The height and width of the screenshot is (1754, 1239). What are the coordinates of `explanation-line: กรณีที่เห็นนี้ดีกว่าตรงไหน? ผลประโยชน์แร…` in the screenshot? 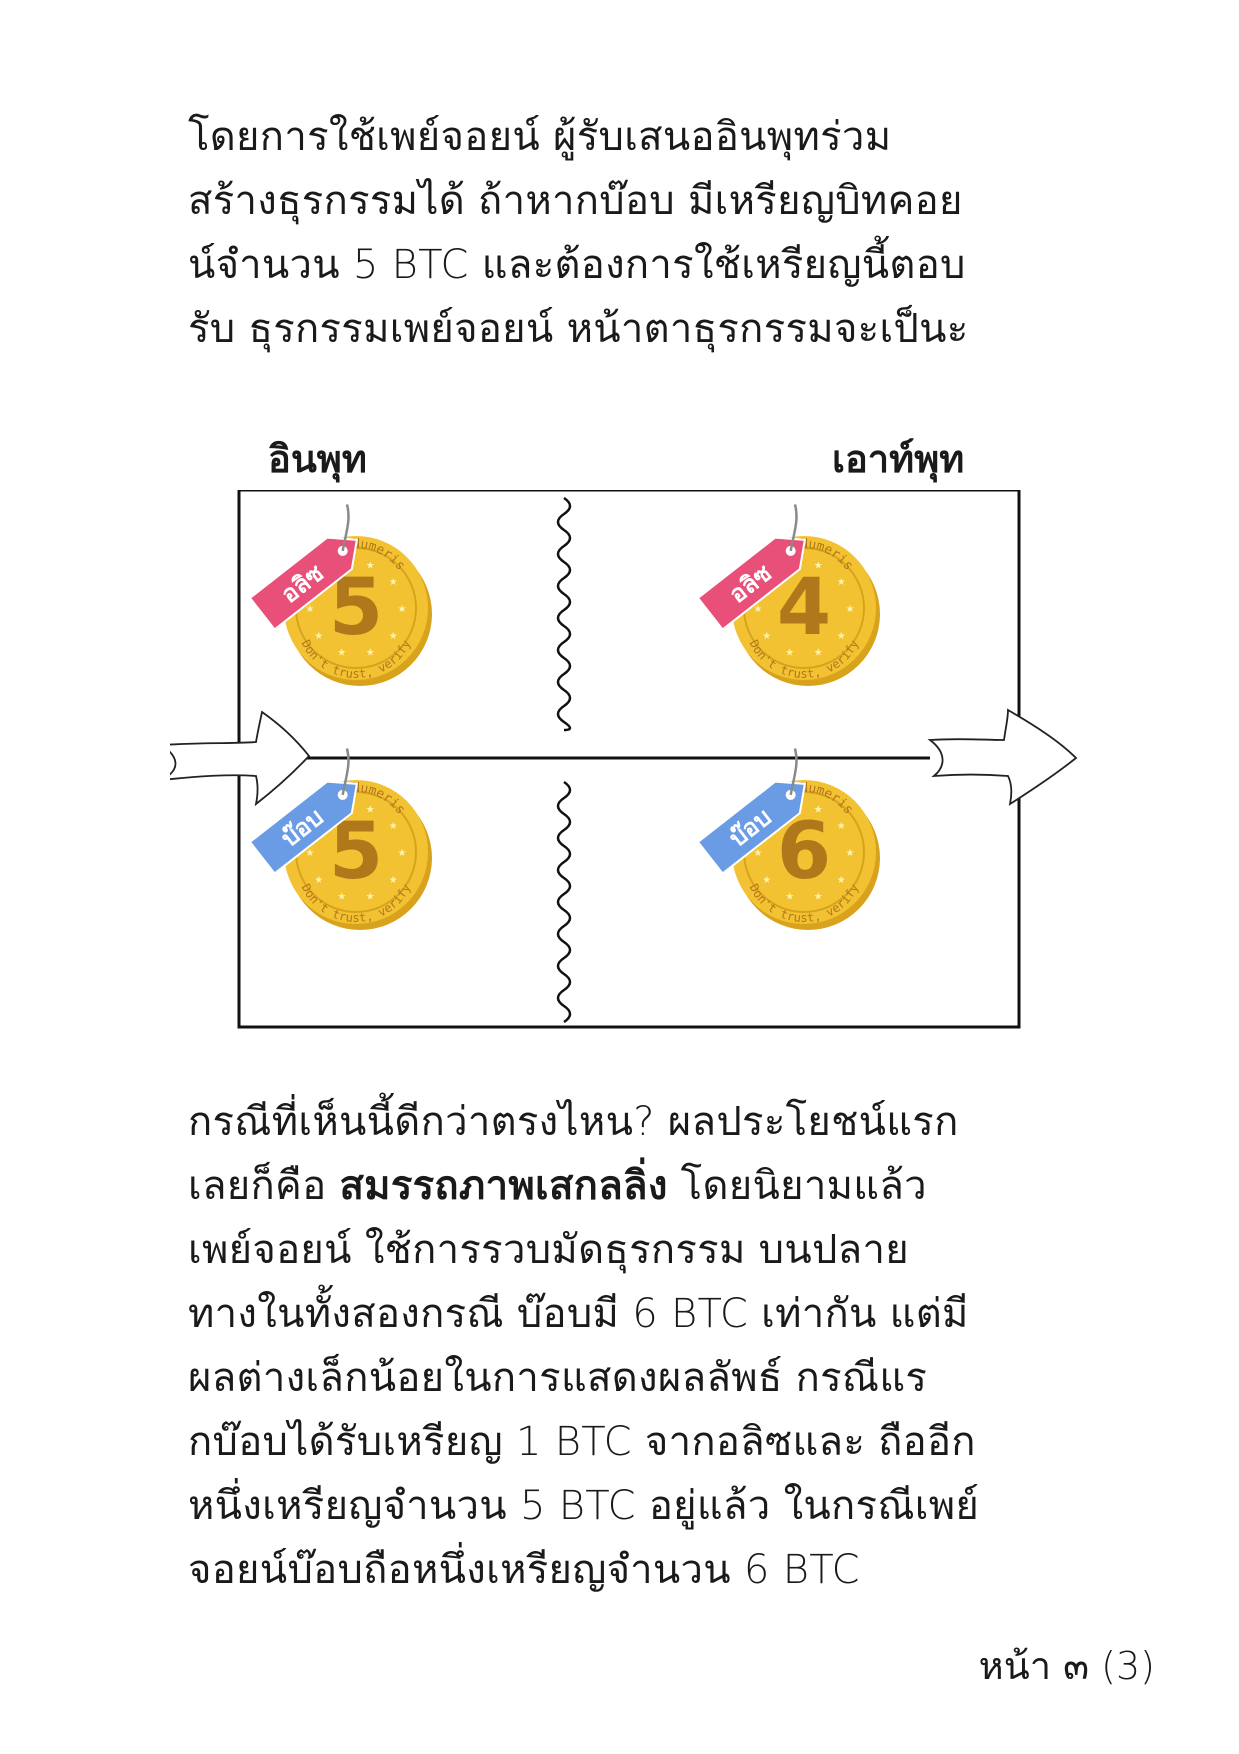 It's located at (573, 1122).